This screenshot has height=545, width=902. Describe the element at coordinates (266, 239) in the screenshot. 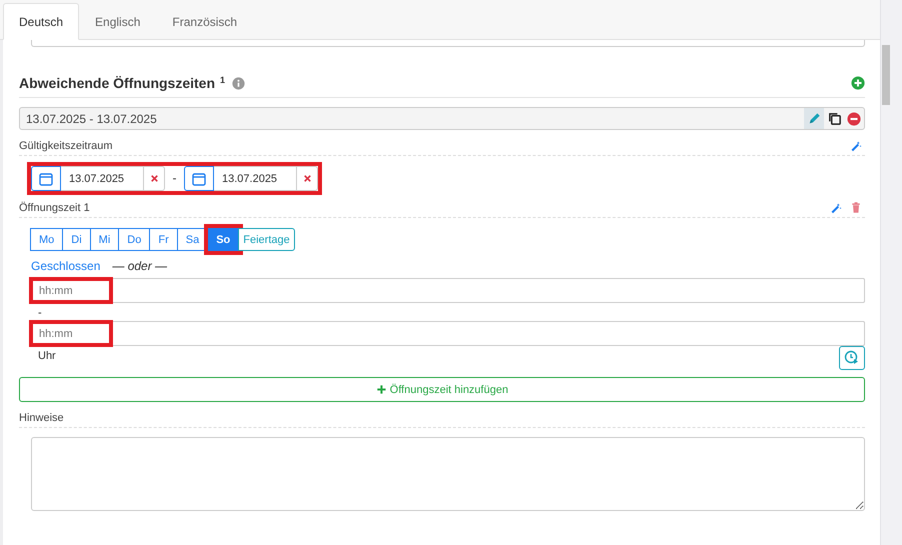

I see `day-toggle: Feiertage` at that location.